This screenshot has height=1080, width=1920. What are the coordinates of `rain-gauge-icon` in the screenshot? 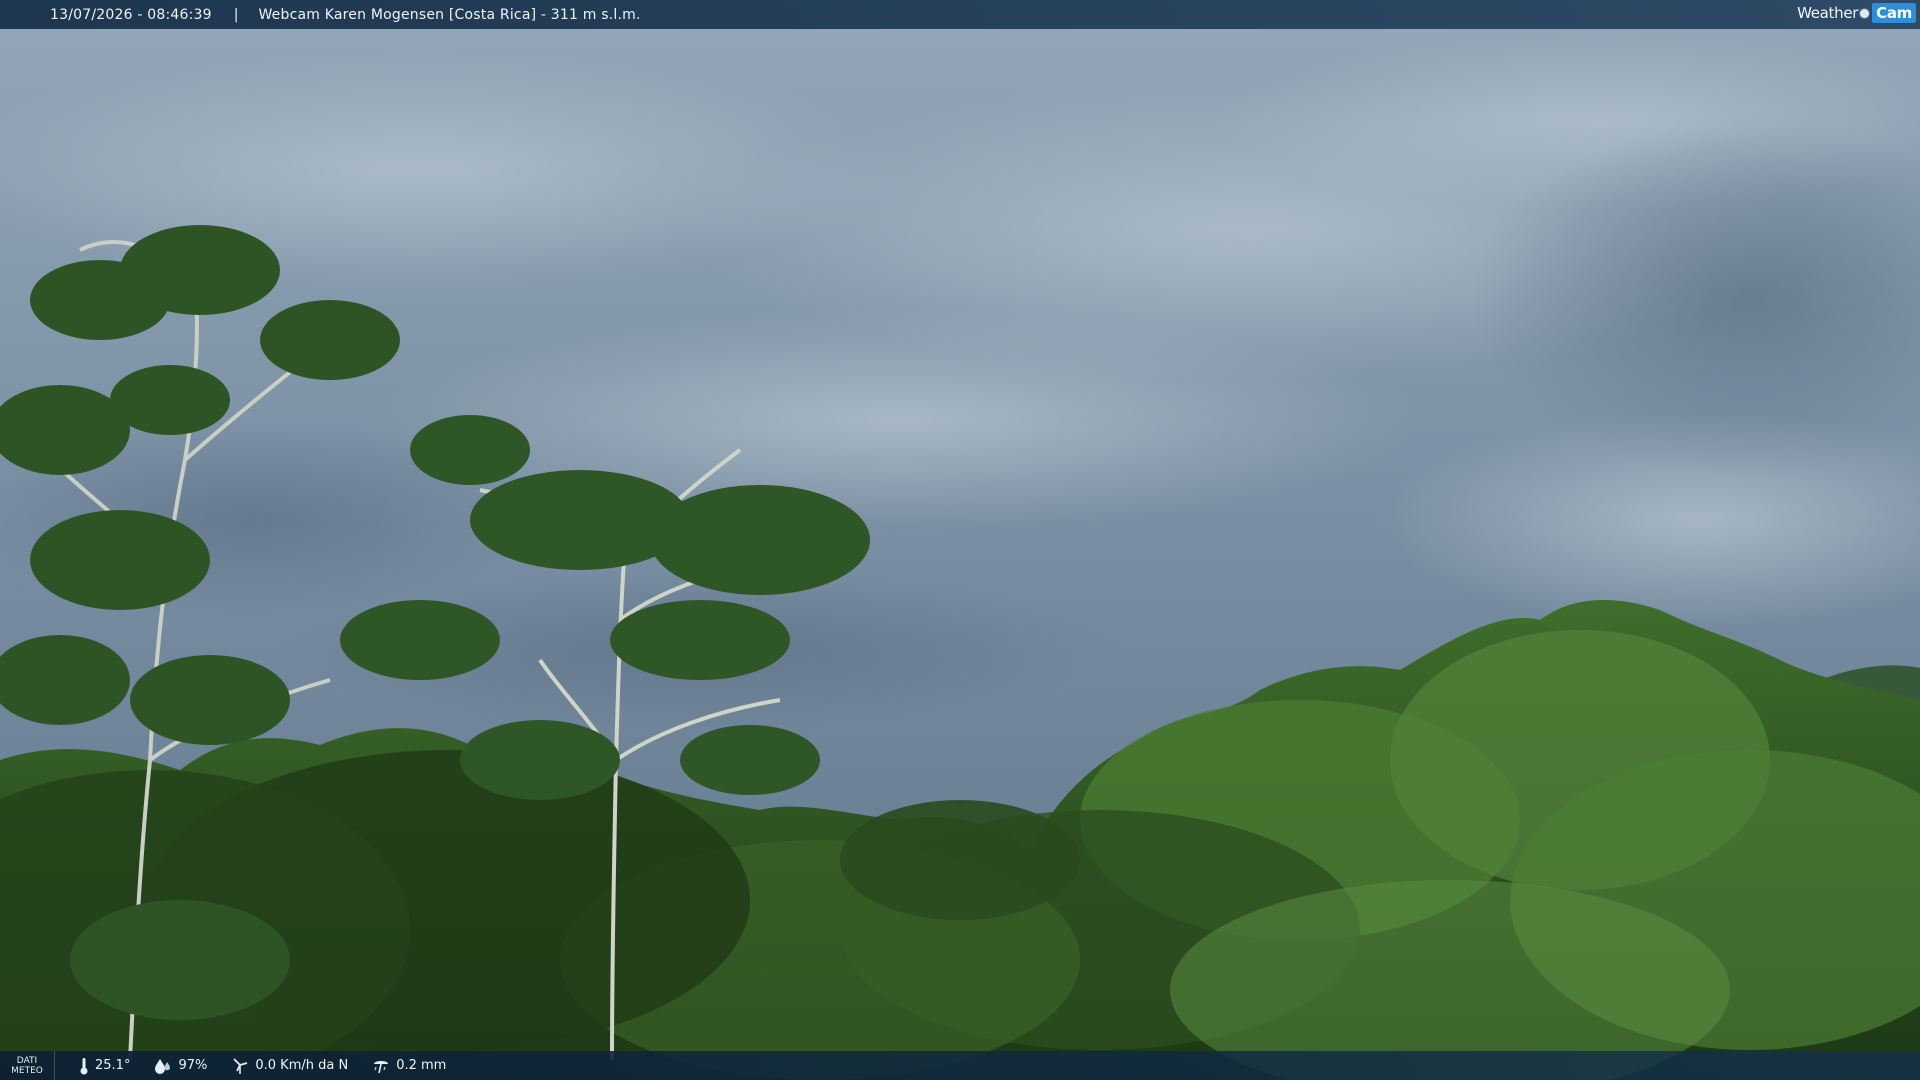 It's located at (381, 1066).